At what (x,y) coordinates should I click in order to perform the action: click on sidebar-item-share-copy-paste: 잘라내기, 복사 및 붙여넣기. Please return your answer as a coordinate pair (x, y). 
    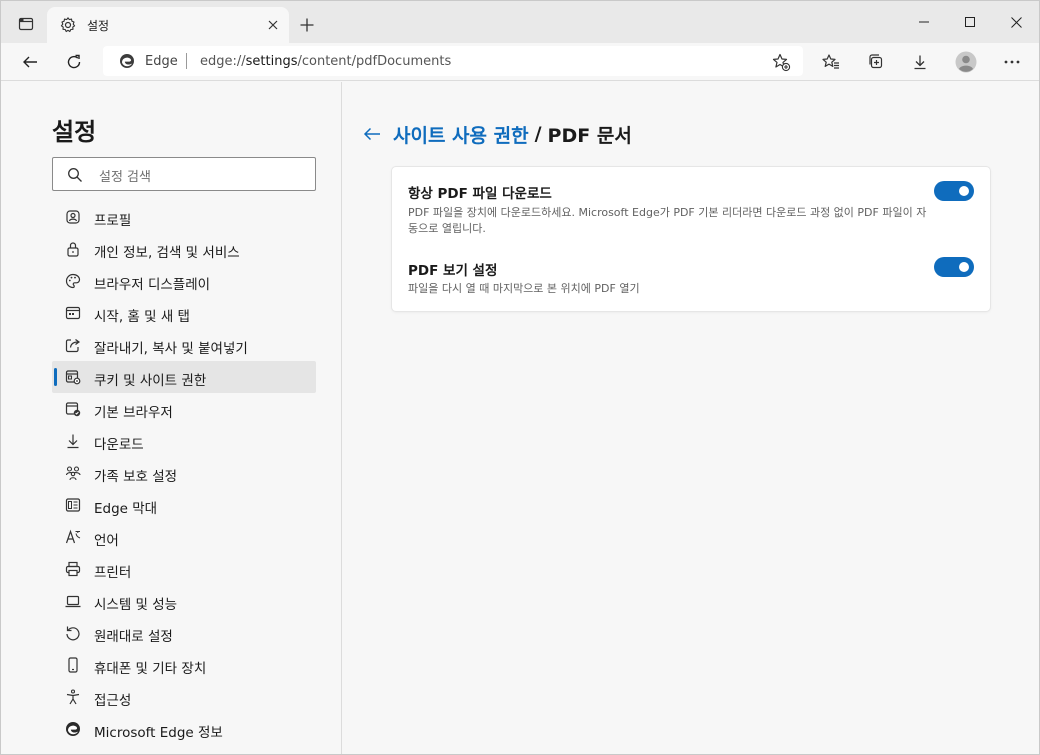
    Looking at the image, I should click on (184, 345).